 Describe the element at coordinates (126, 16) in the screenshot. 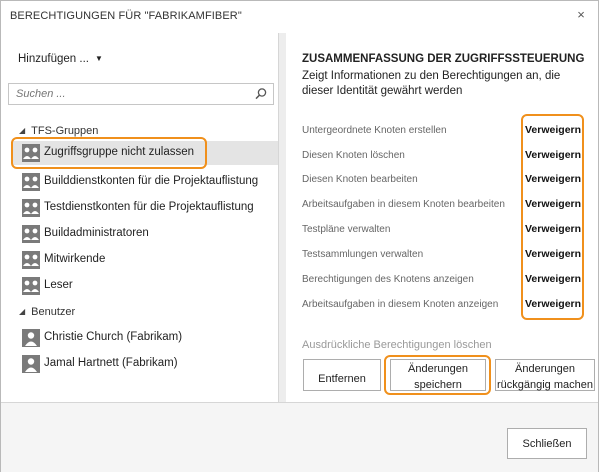

I see `dialog-title: BERECHTIGUNGEN FÜR "FABRIKAMFIBER"` at that location.